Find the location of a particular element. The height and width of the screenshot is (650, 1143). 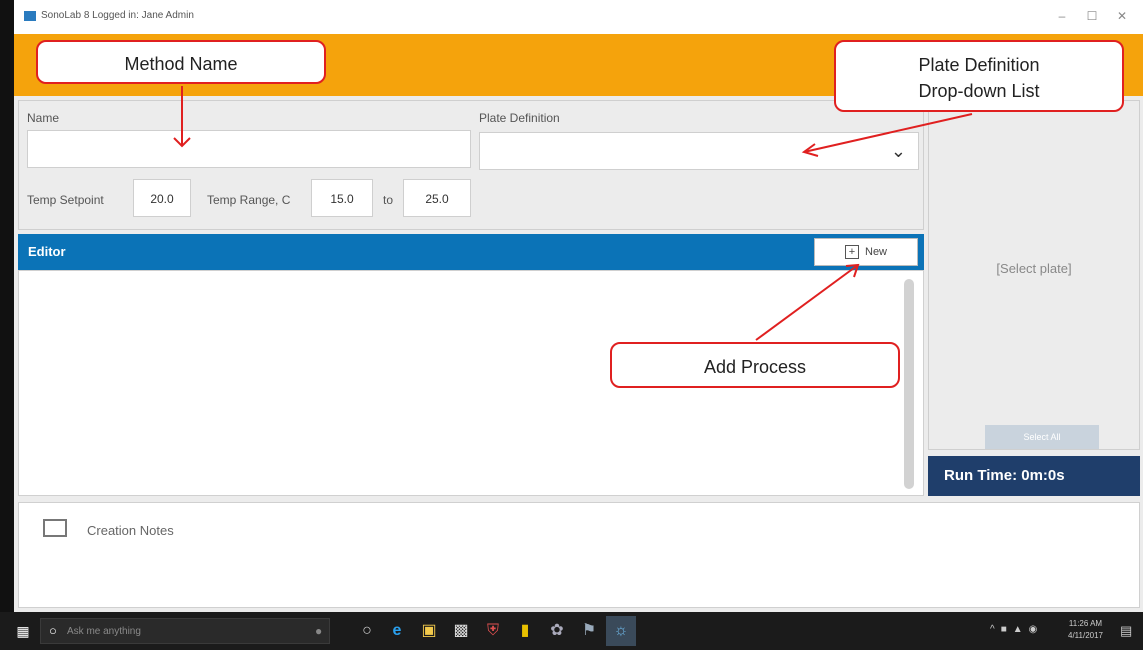

notifications-icon: ▤ is located at coordinates (1126, 631).